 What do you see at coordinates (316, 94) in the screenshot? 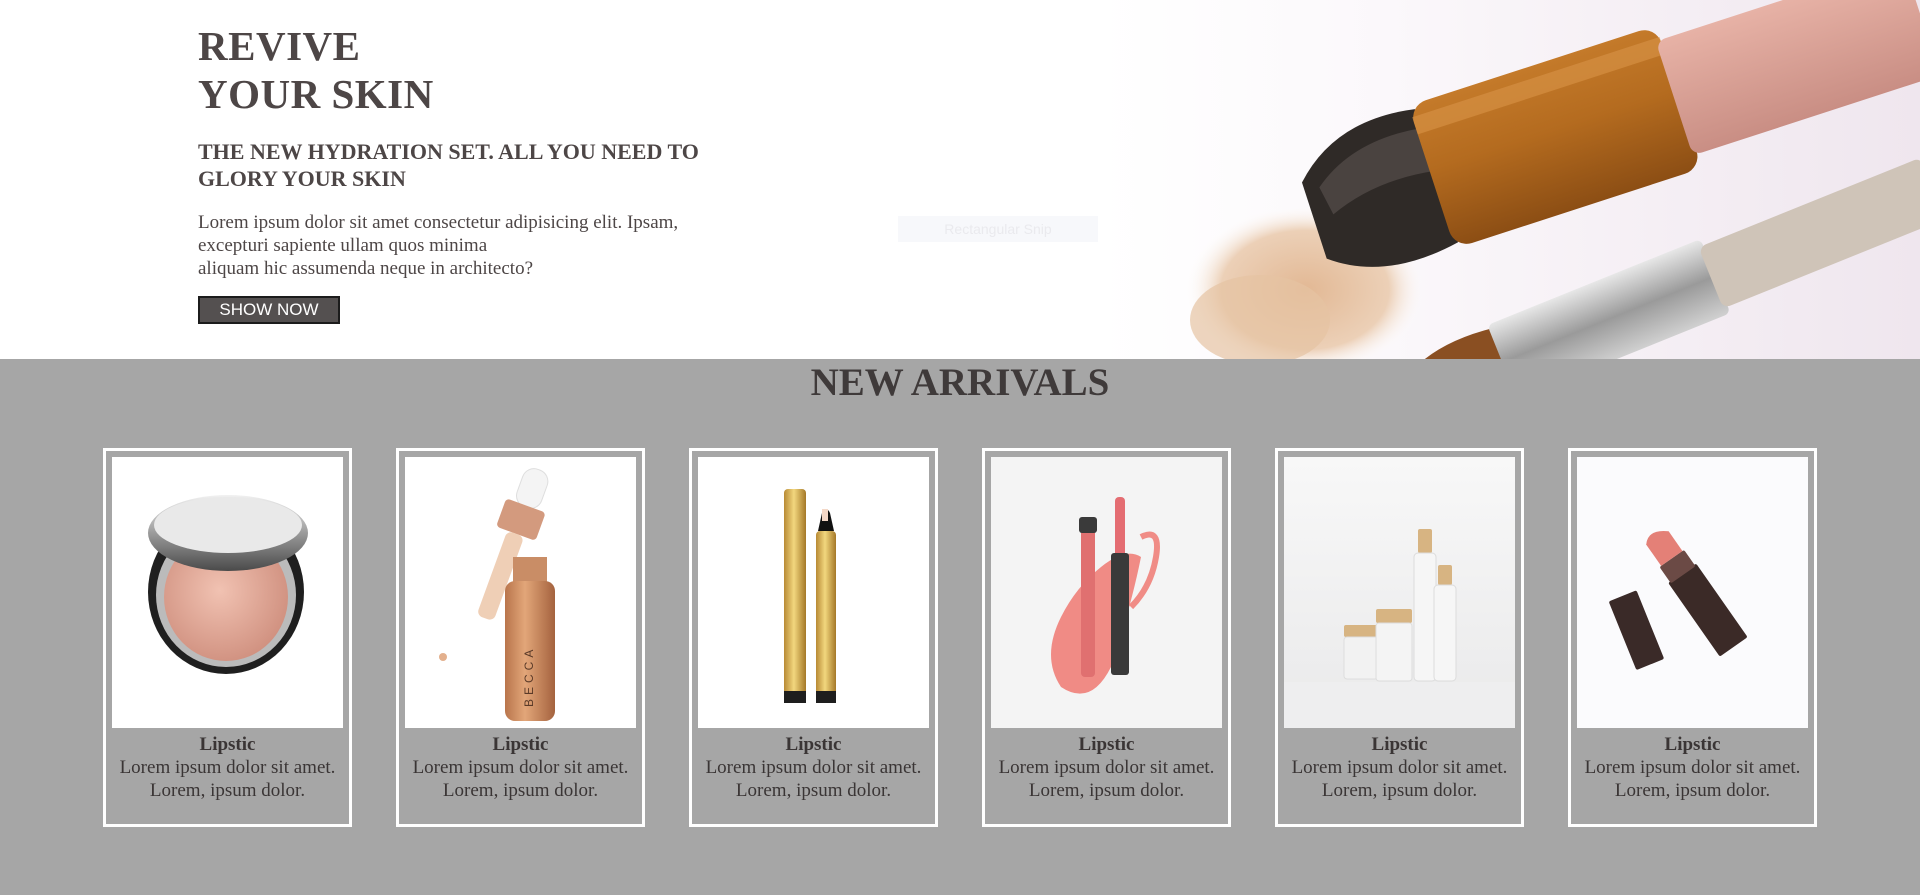
I see `hero-title-line-2: YOUR SKIN` at bounding box center [316, 94].